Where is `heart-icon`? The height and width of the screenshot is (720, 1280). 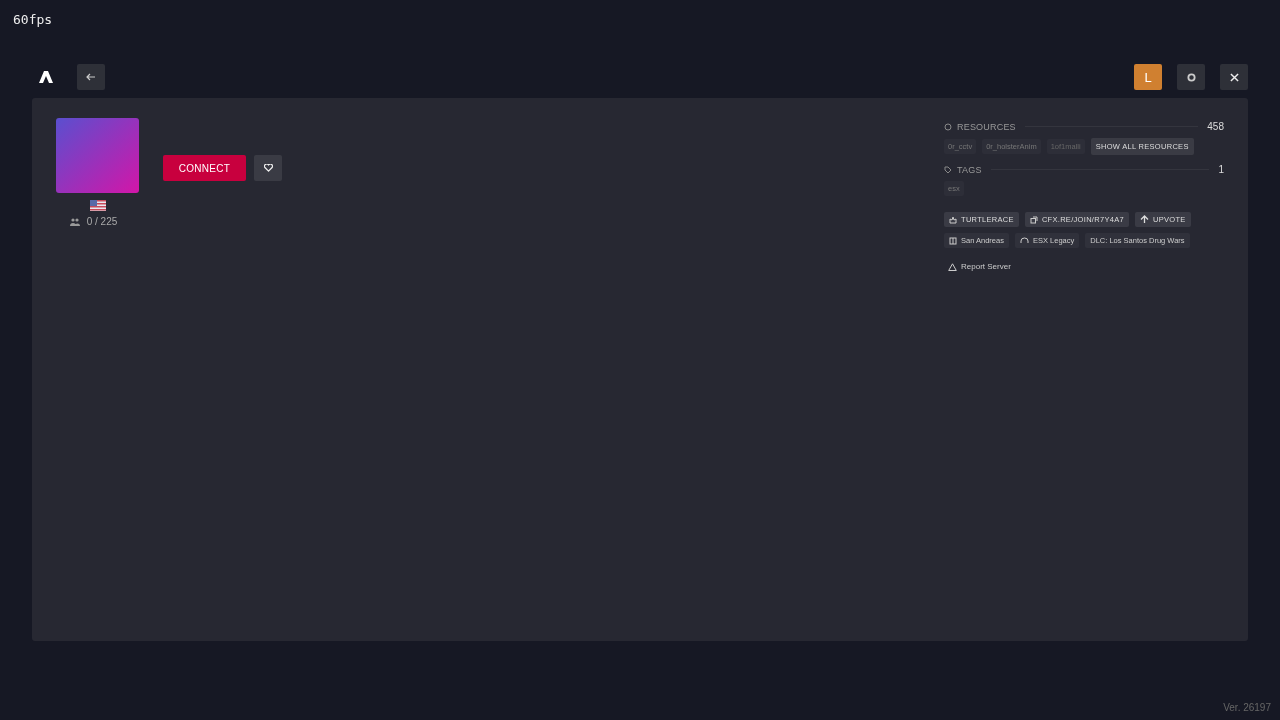
heart-icon is located at coordinates (268, 168).